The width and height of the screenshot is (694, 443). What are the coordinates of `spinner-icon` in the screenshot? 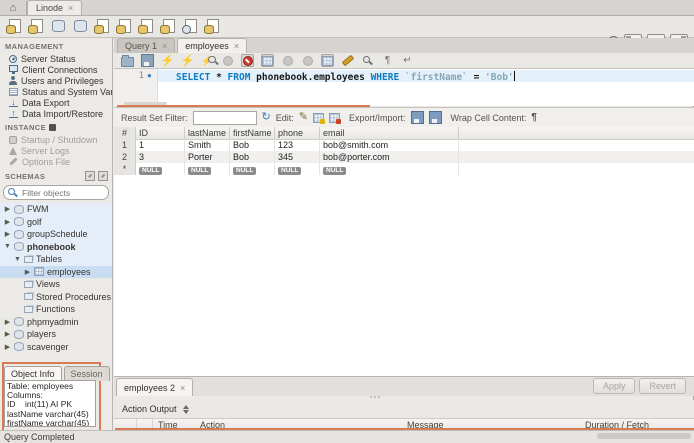 It's located at (185, 409).